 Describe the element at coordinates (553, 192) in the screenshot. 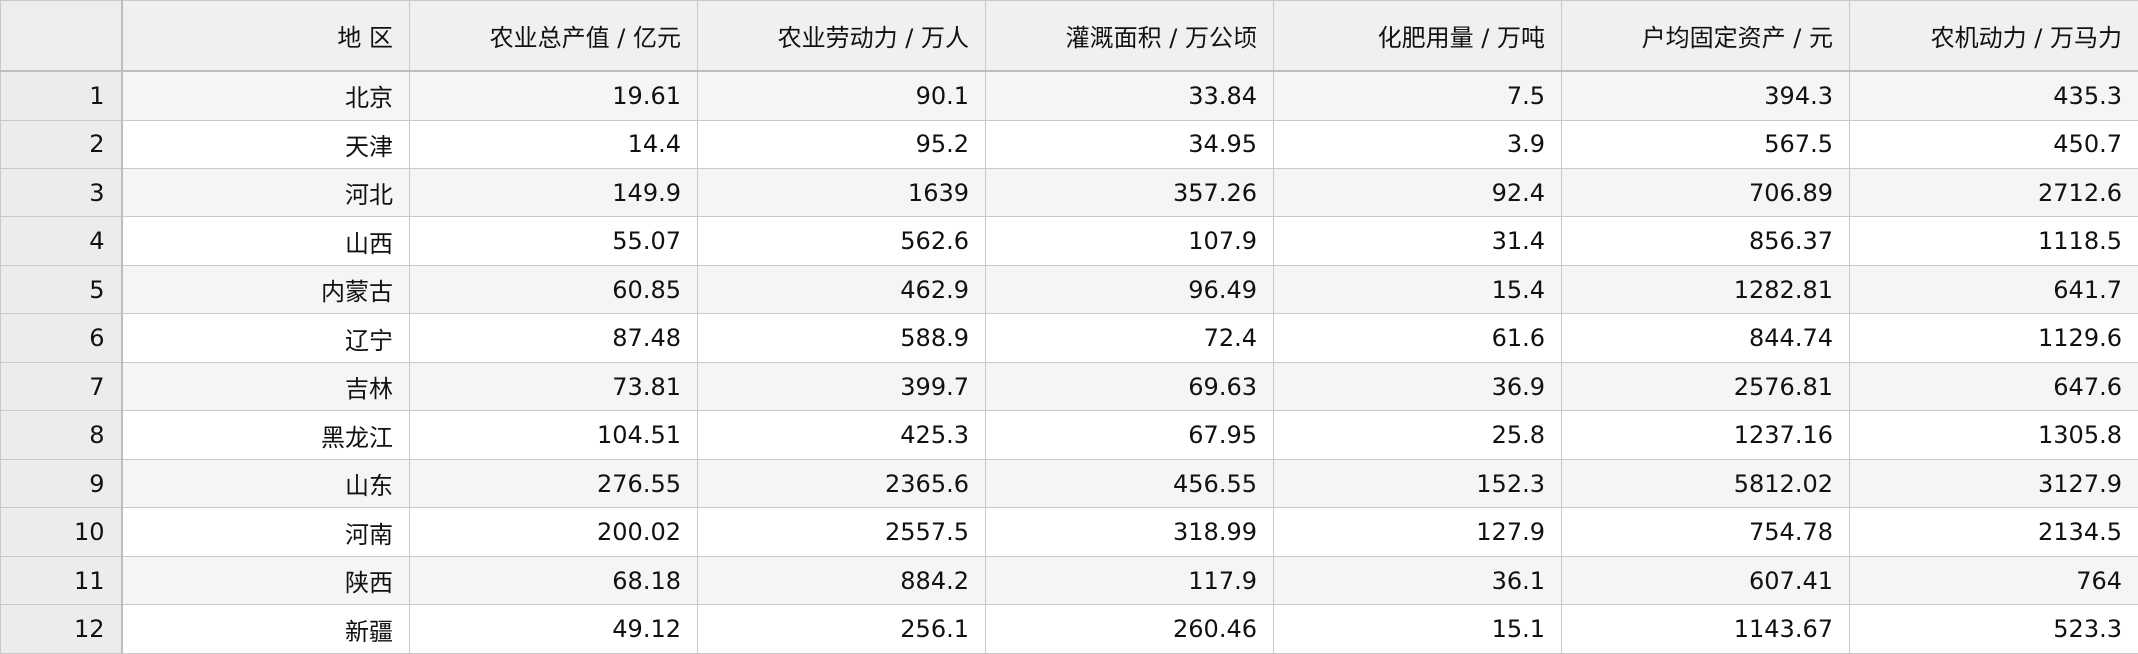

I see `cell-agri-output: 149.9` at that location.